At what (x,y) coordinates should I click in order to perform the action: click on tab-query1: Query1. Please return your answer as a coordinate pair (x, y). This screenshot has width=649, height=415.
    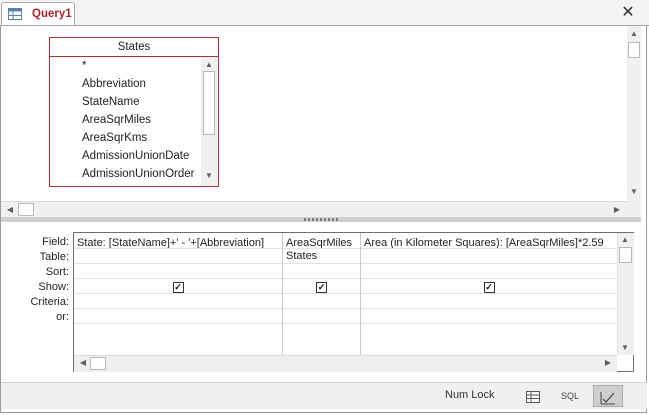
    Looking at the image, I should click on (38, 14).